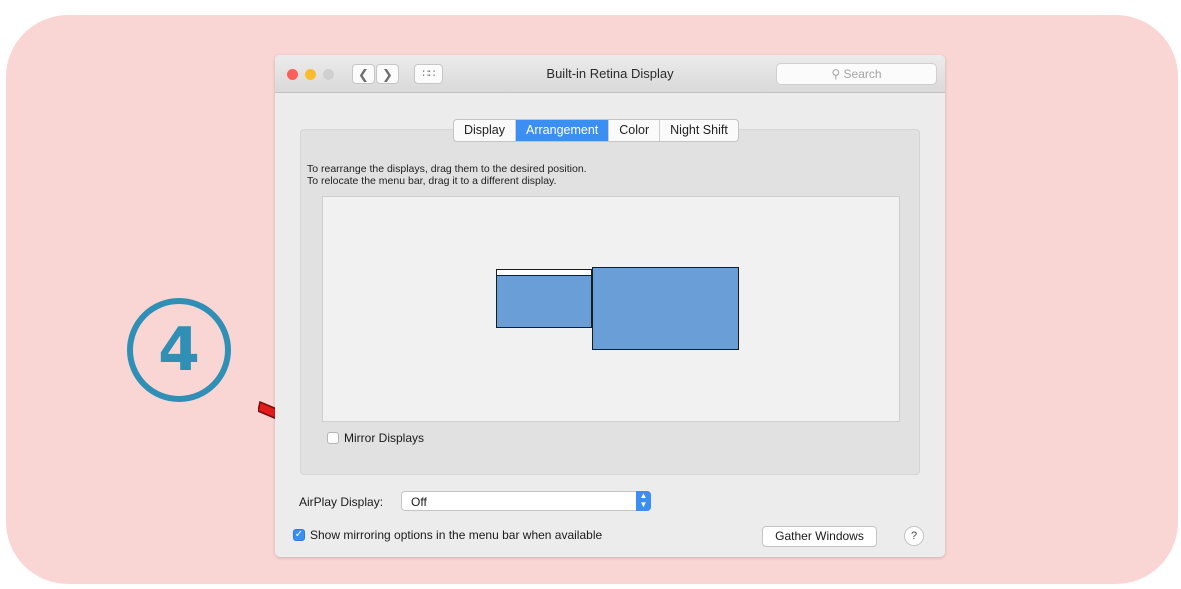 This screenshot has width=1181, height=589. I want to click on mirror-displays-label: Mirror Displays, so click(384, 438).